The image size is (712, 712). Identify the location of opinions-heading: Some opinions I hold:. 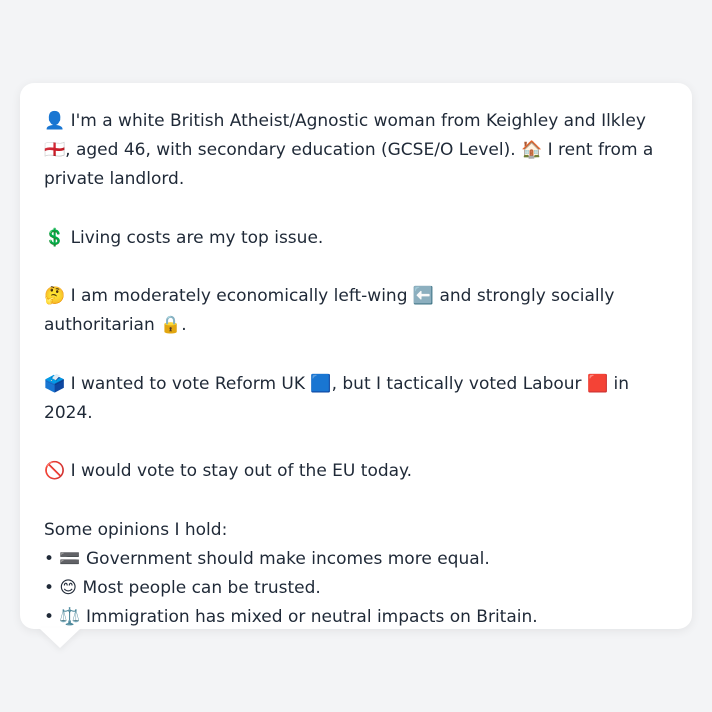
(136, 529).